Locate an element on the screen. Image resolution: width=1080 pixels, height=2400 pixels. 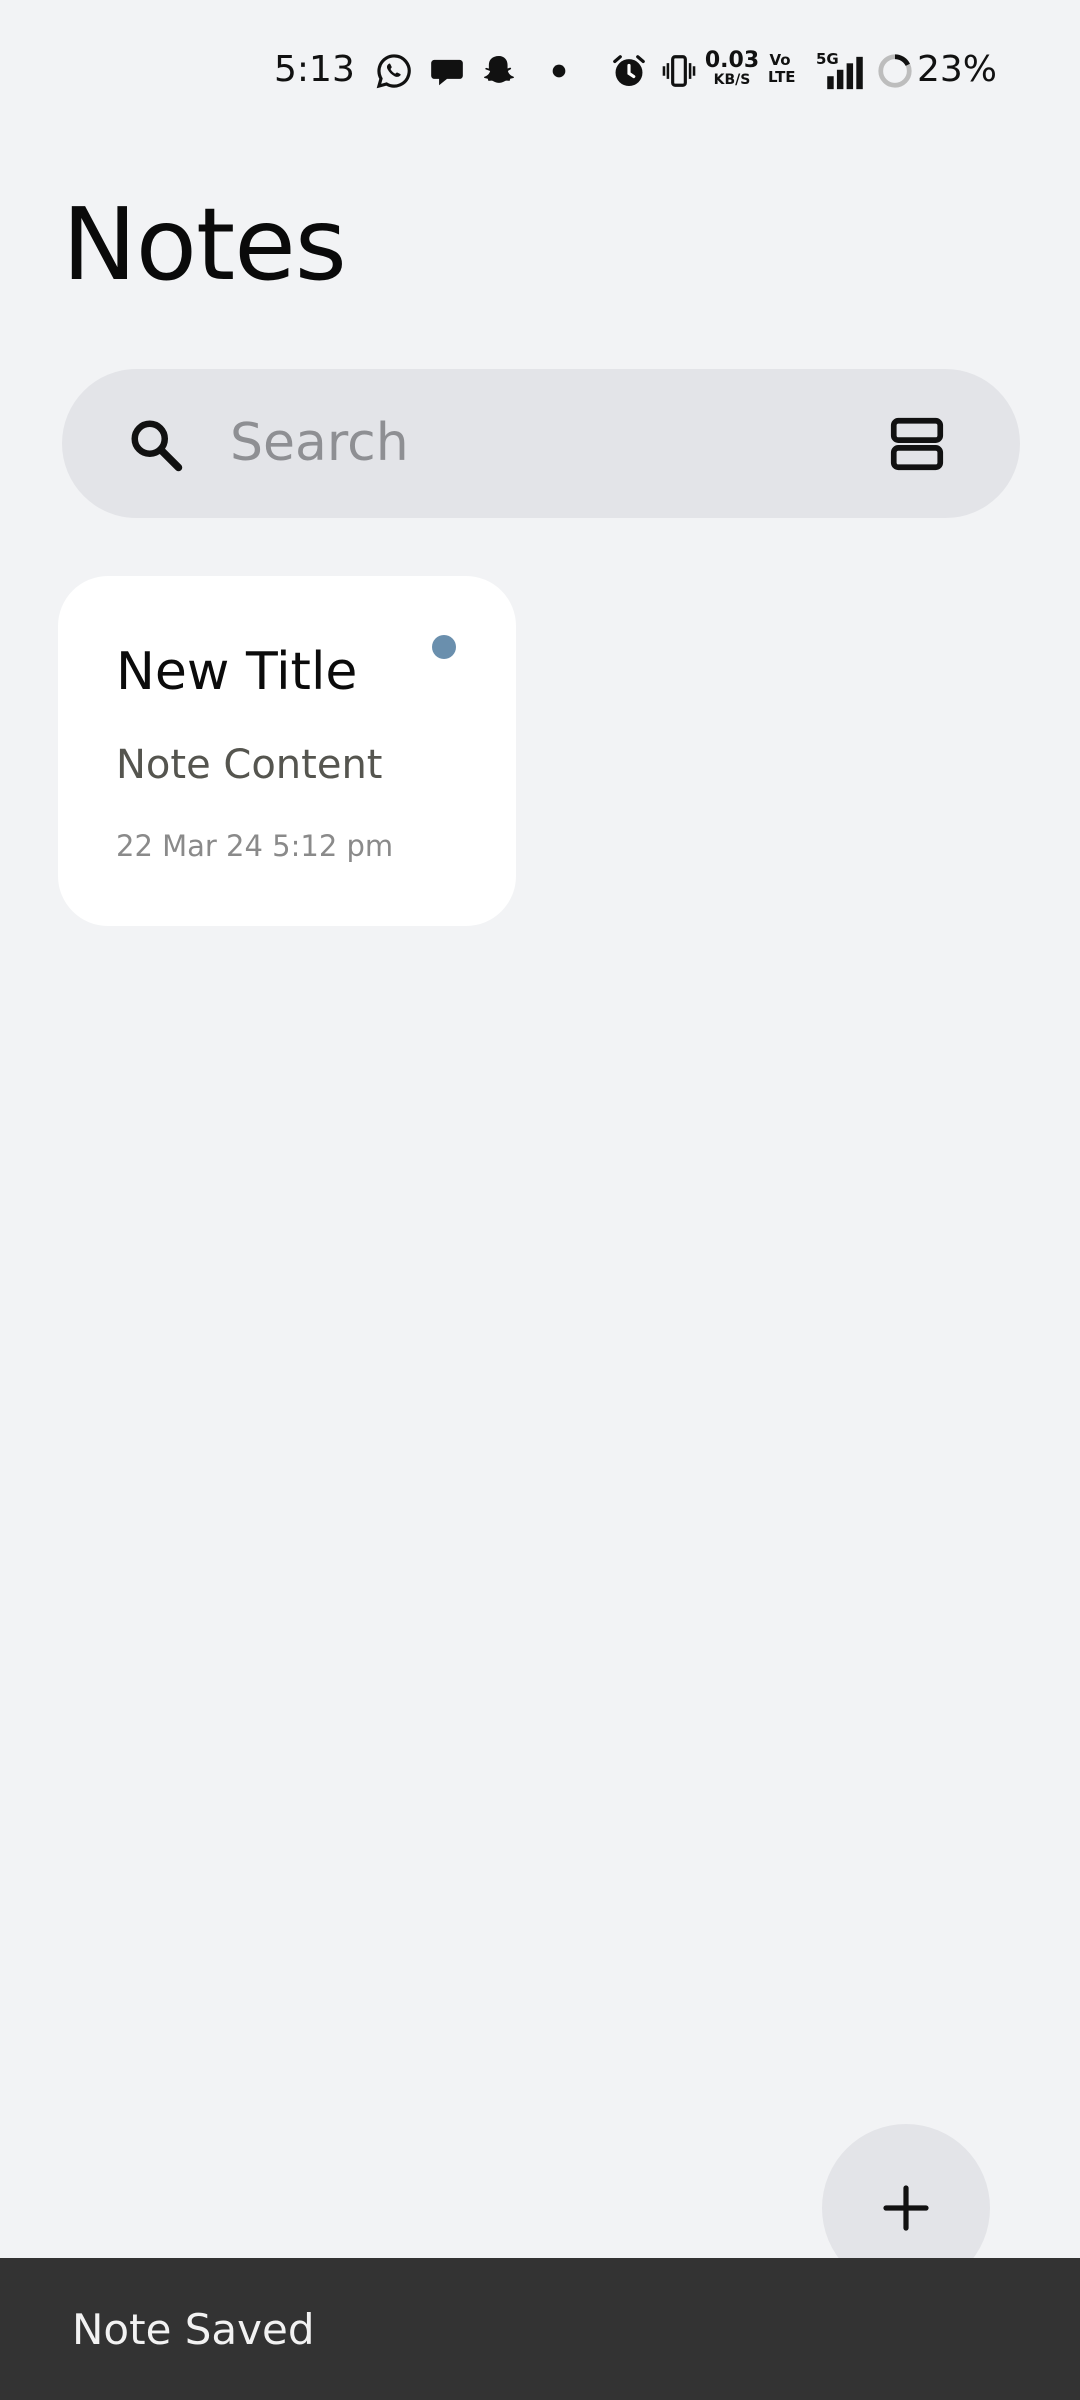
battery-percentage: 23% is located at coordinates (957, 69).